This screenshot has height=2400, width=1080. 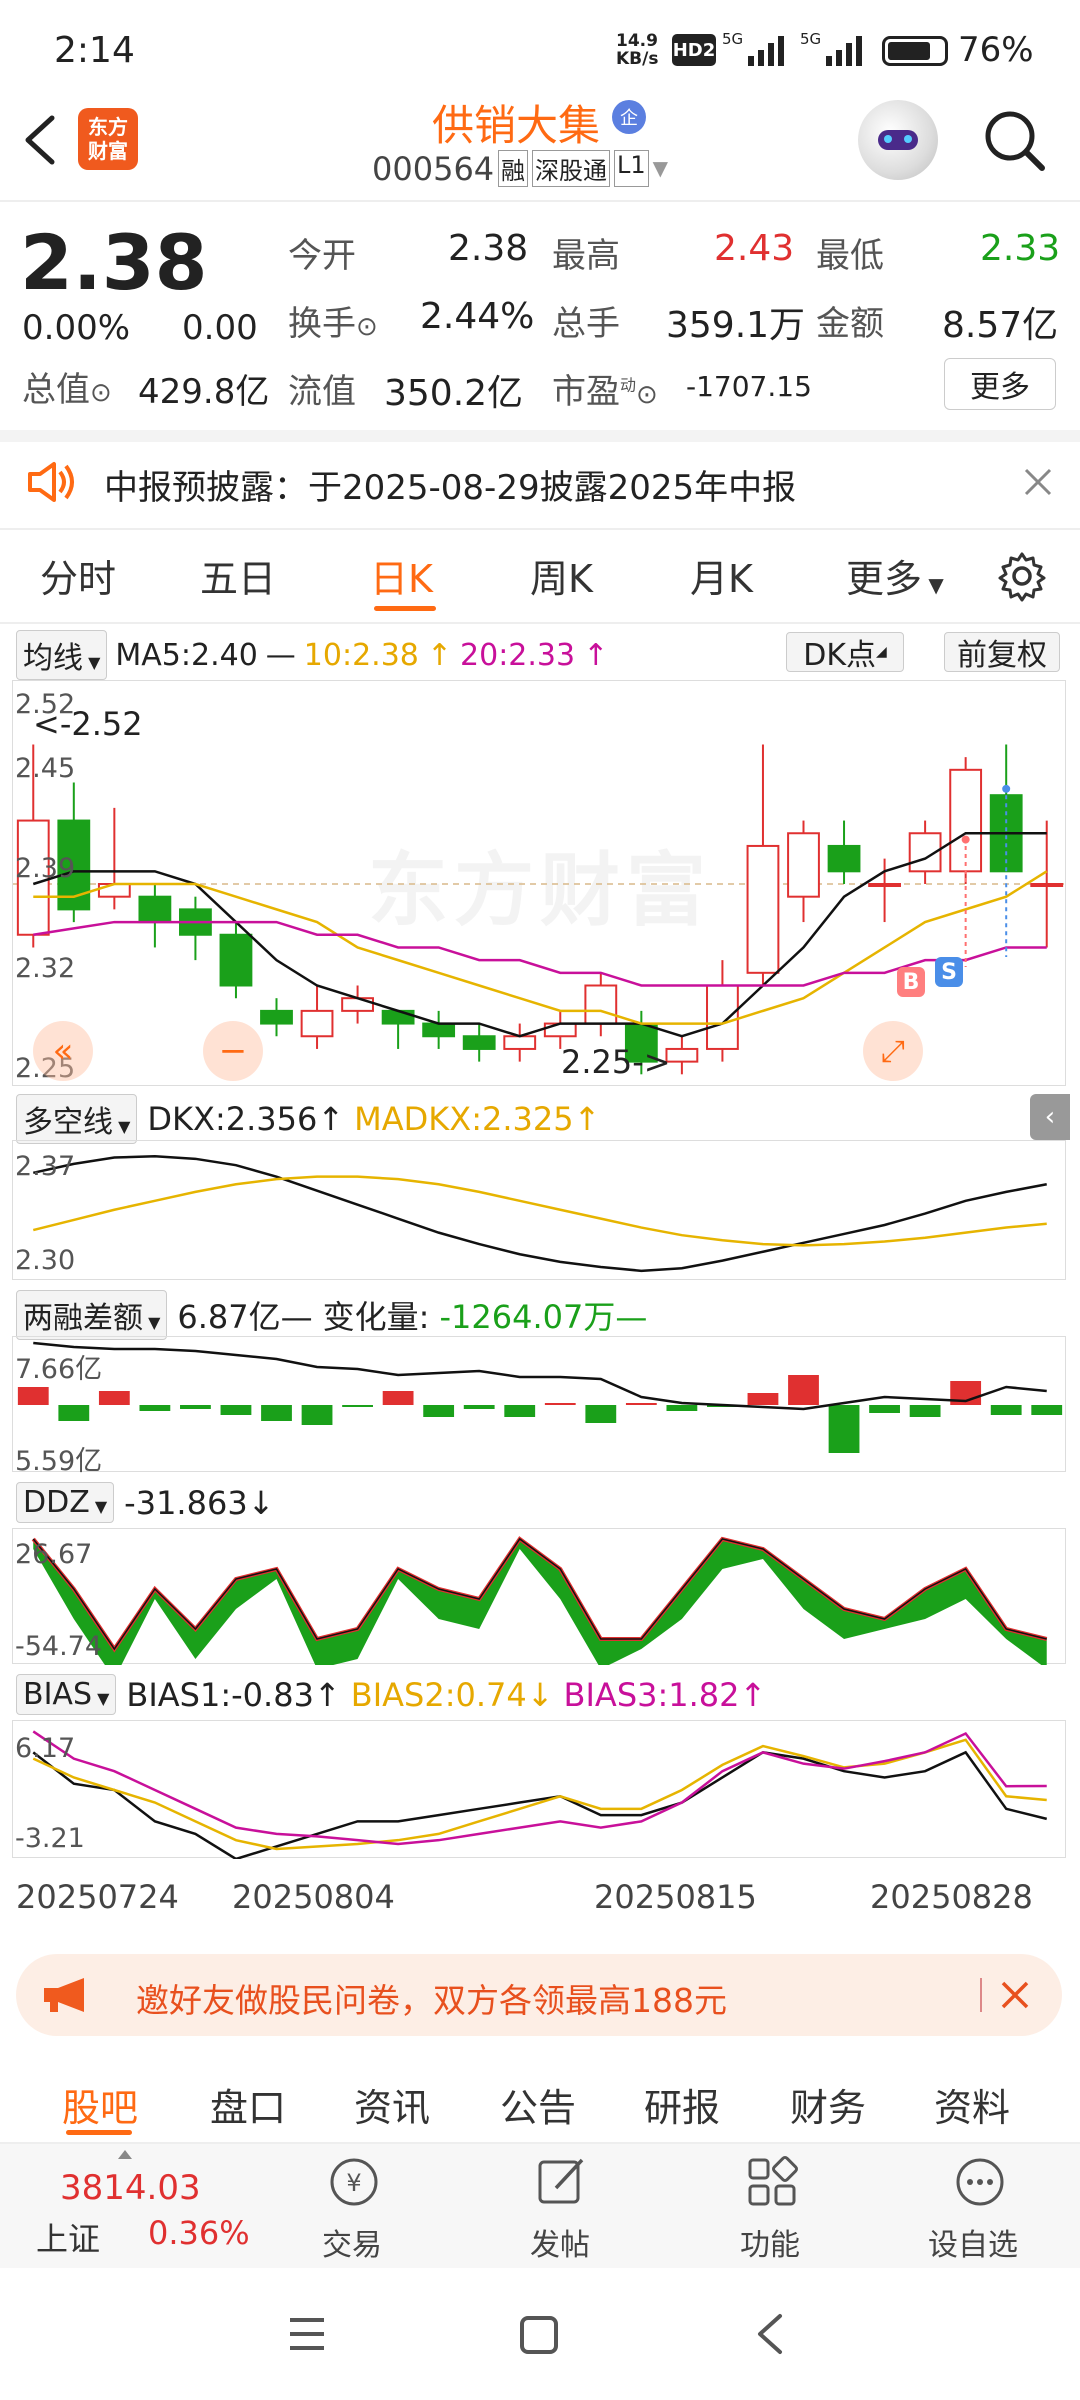 What do you see at coordinates (770, 2334) in the screenshot?
I see `back-nav-icon` at bounding box center [770, 2334].